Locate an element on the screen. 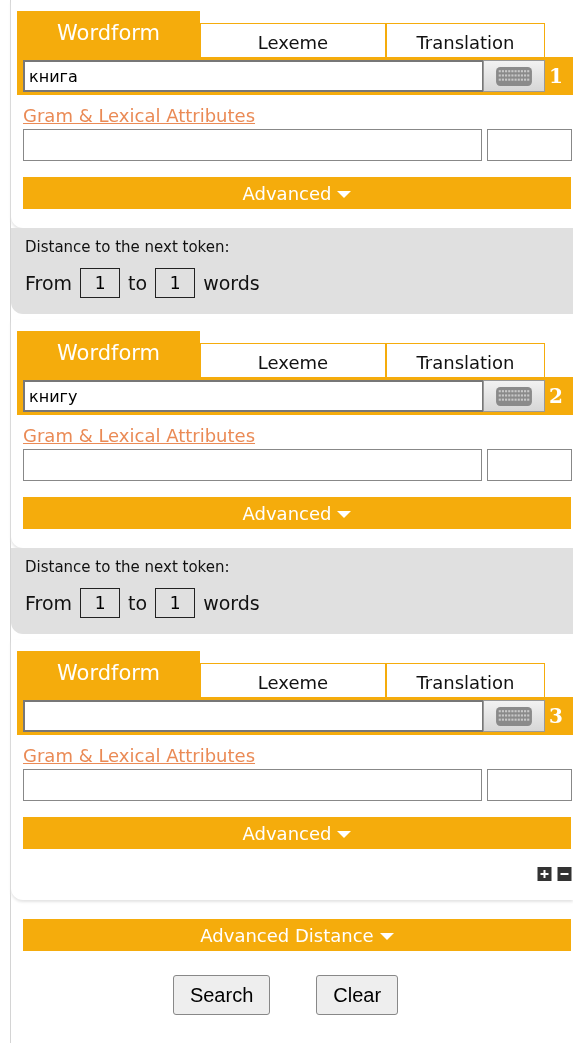 The width and height of the screenshot is (573, 1043). wordform-field: книга is located at coordinates (253, 76).